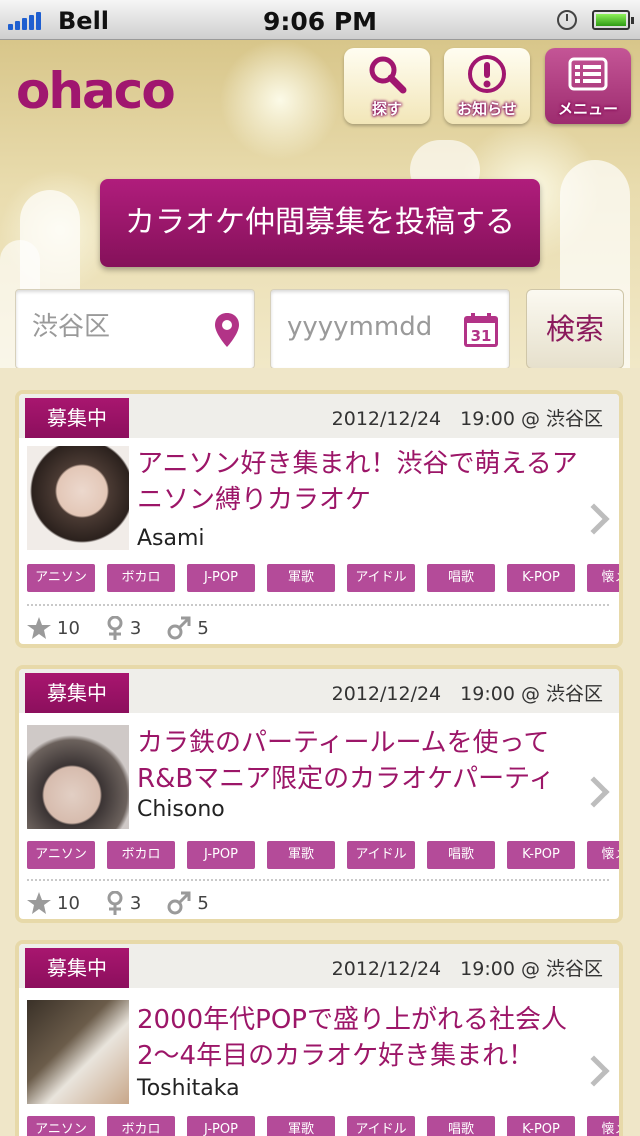 This screenshot has height=1136, width=640. What do you see at coordinates (487, 109) in the screenshot?
I see `notice-nav-label: お知らせ` at bounding box center [487, 109].